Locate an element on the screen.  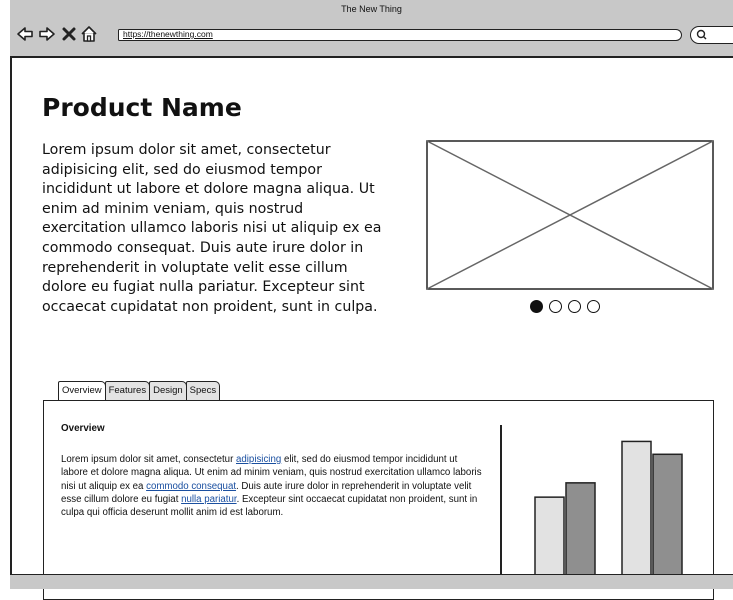
address-url: https://thenewthing.com is located at coordinates (168, 34).